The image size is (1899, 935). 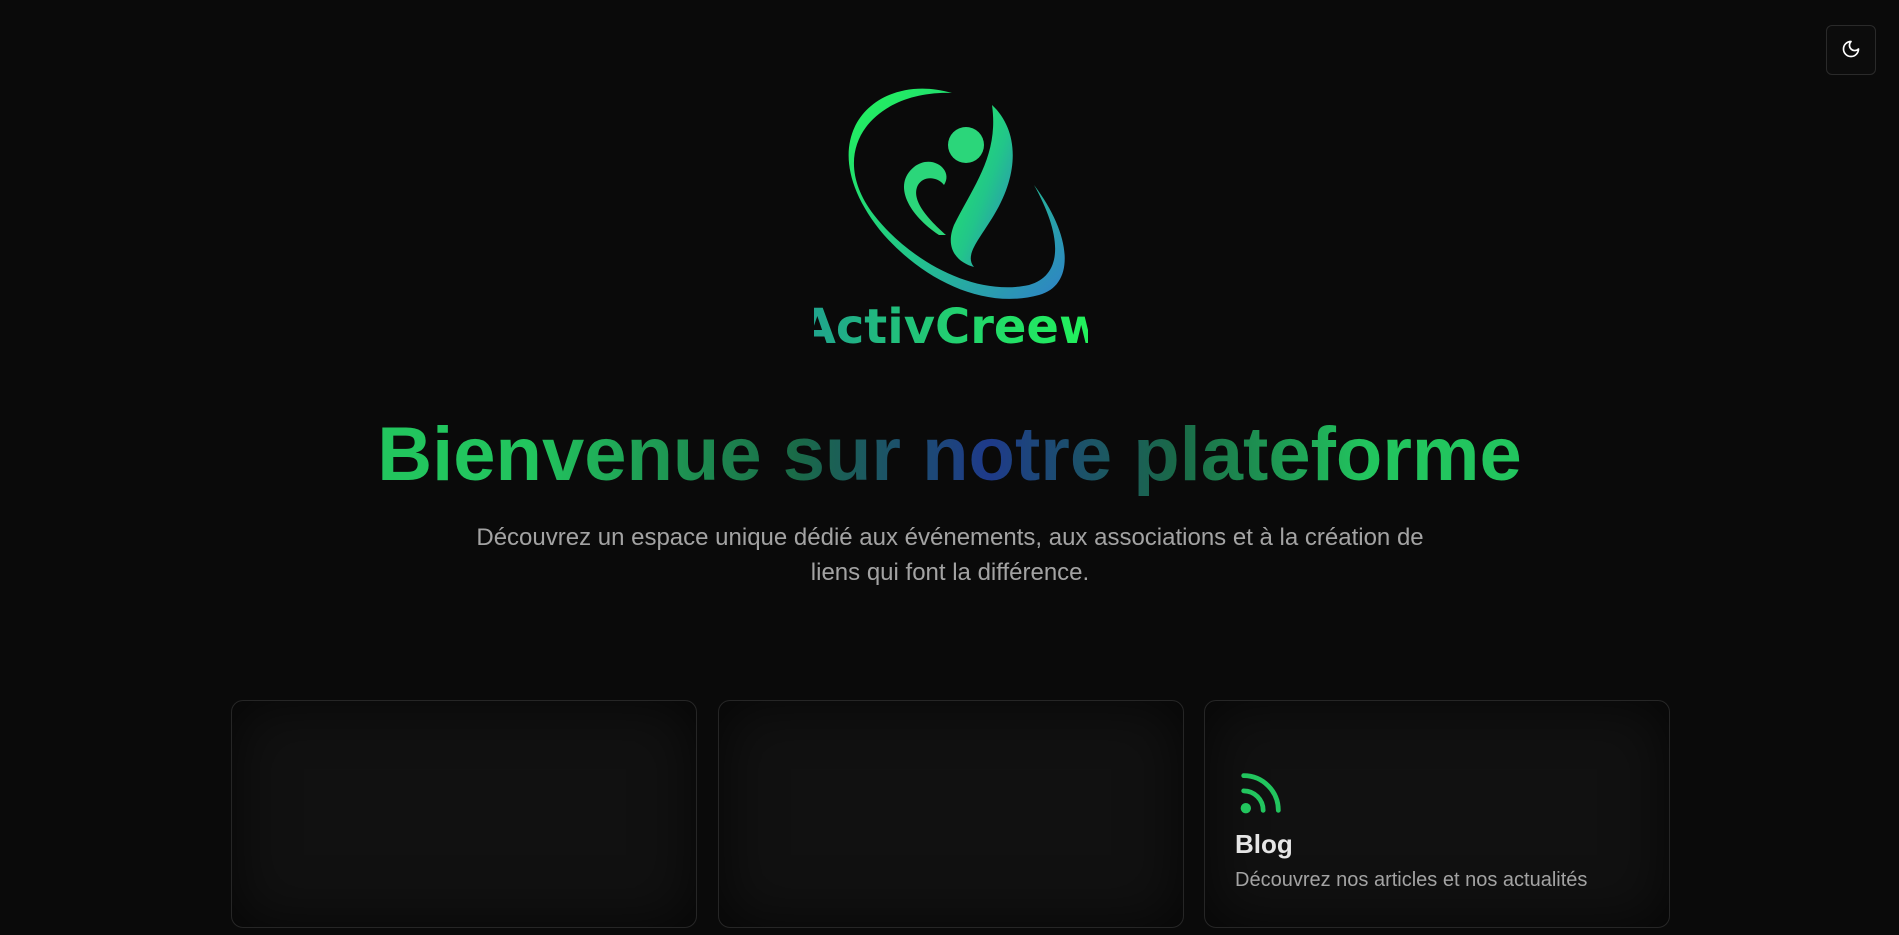 I want to click on hero-title: Bienvenue sur notre plateforme, so click(x=949, y=455).